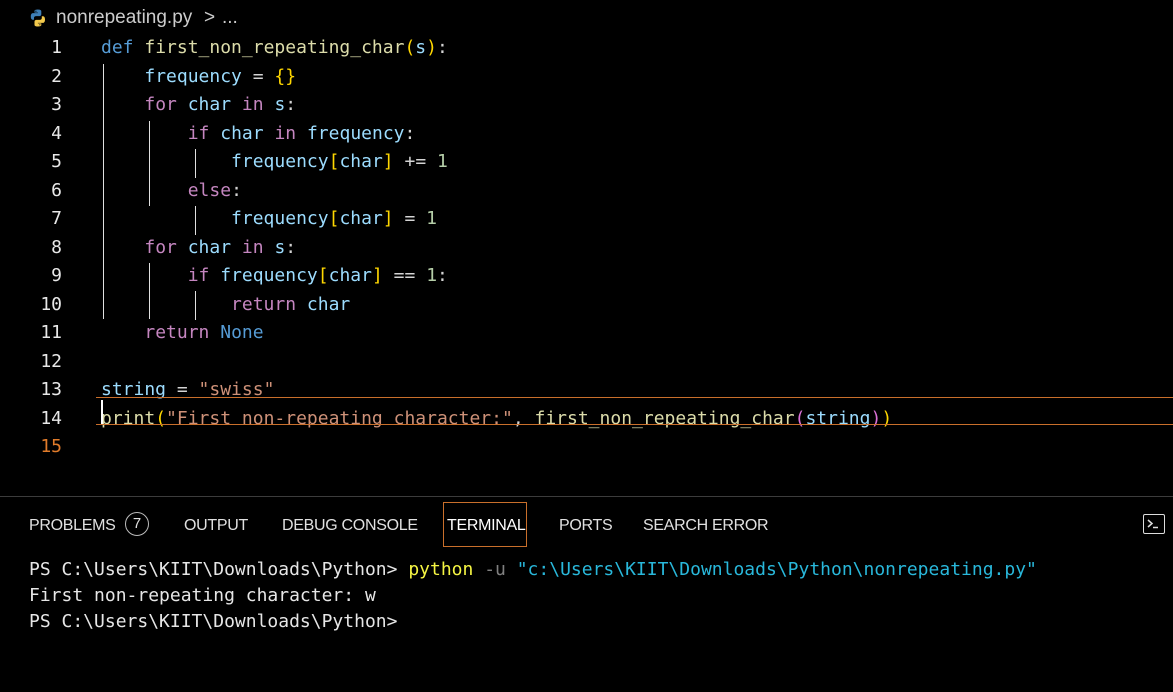 Image resolution: width=1173 pixels, height=692 pixels. Describe the element at coordinates (706, 526) in the screenshot. I see `tab-search-error: SEARCH ERROR` at that location.